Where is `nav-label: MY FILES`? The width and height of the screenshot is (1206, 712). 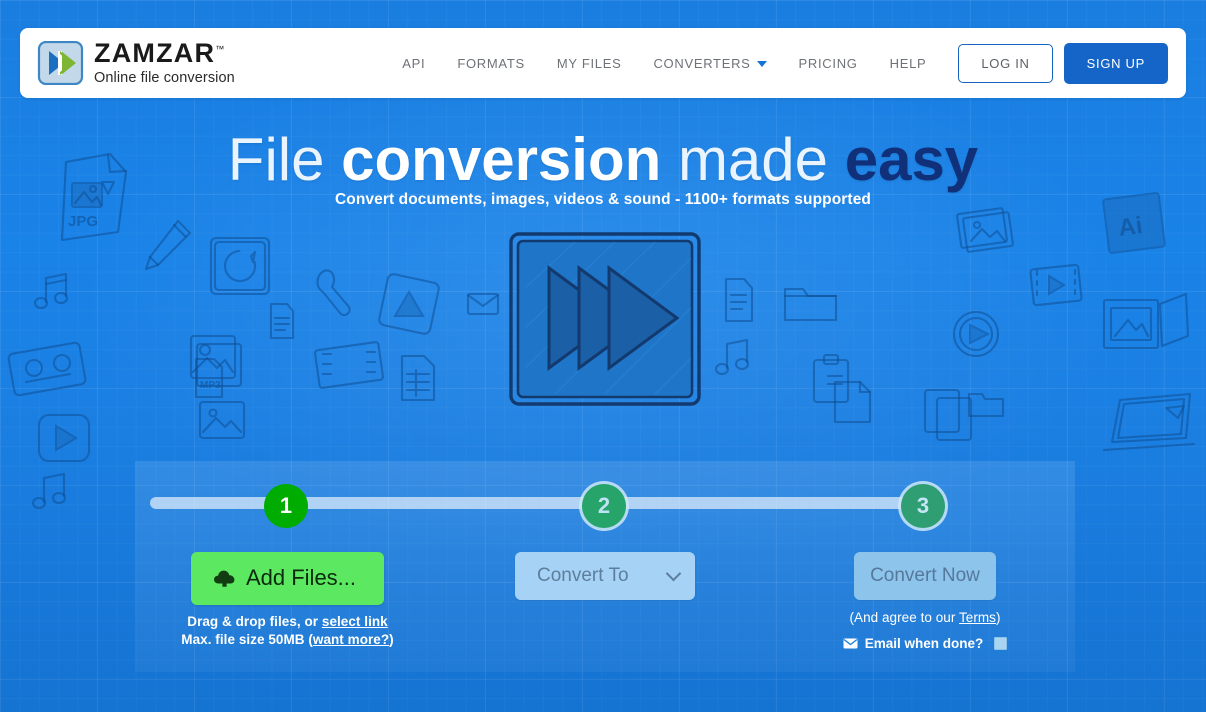
nav-label: MY FILES is located at coordinates (589, 63).